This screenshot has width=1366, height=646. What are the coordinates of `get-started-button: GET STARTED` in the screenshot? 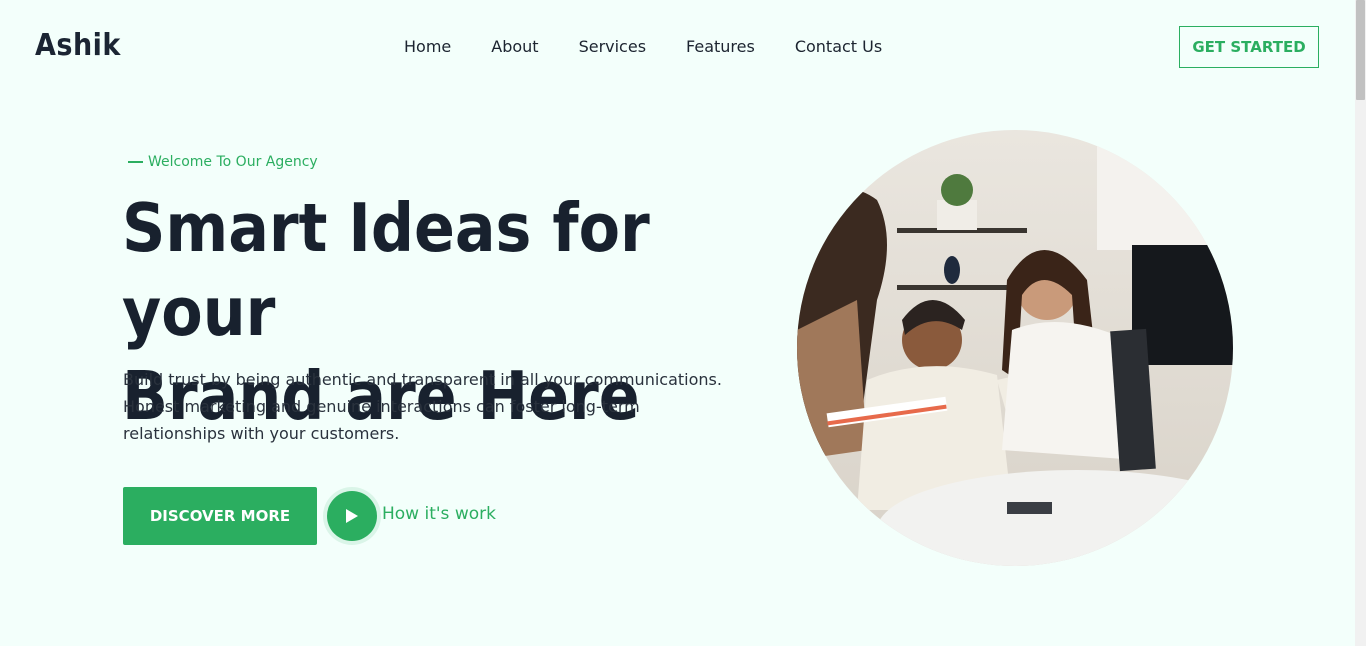 It's located at (1249, 47).